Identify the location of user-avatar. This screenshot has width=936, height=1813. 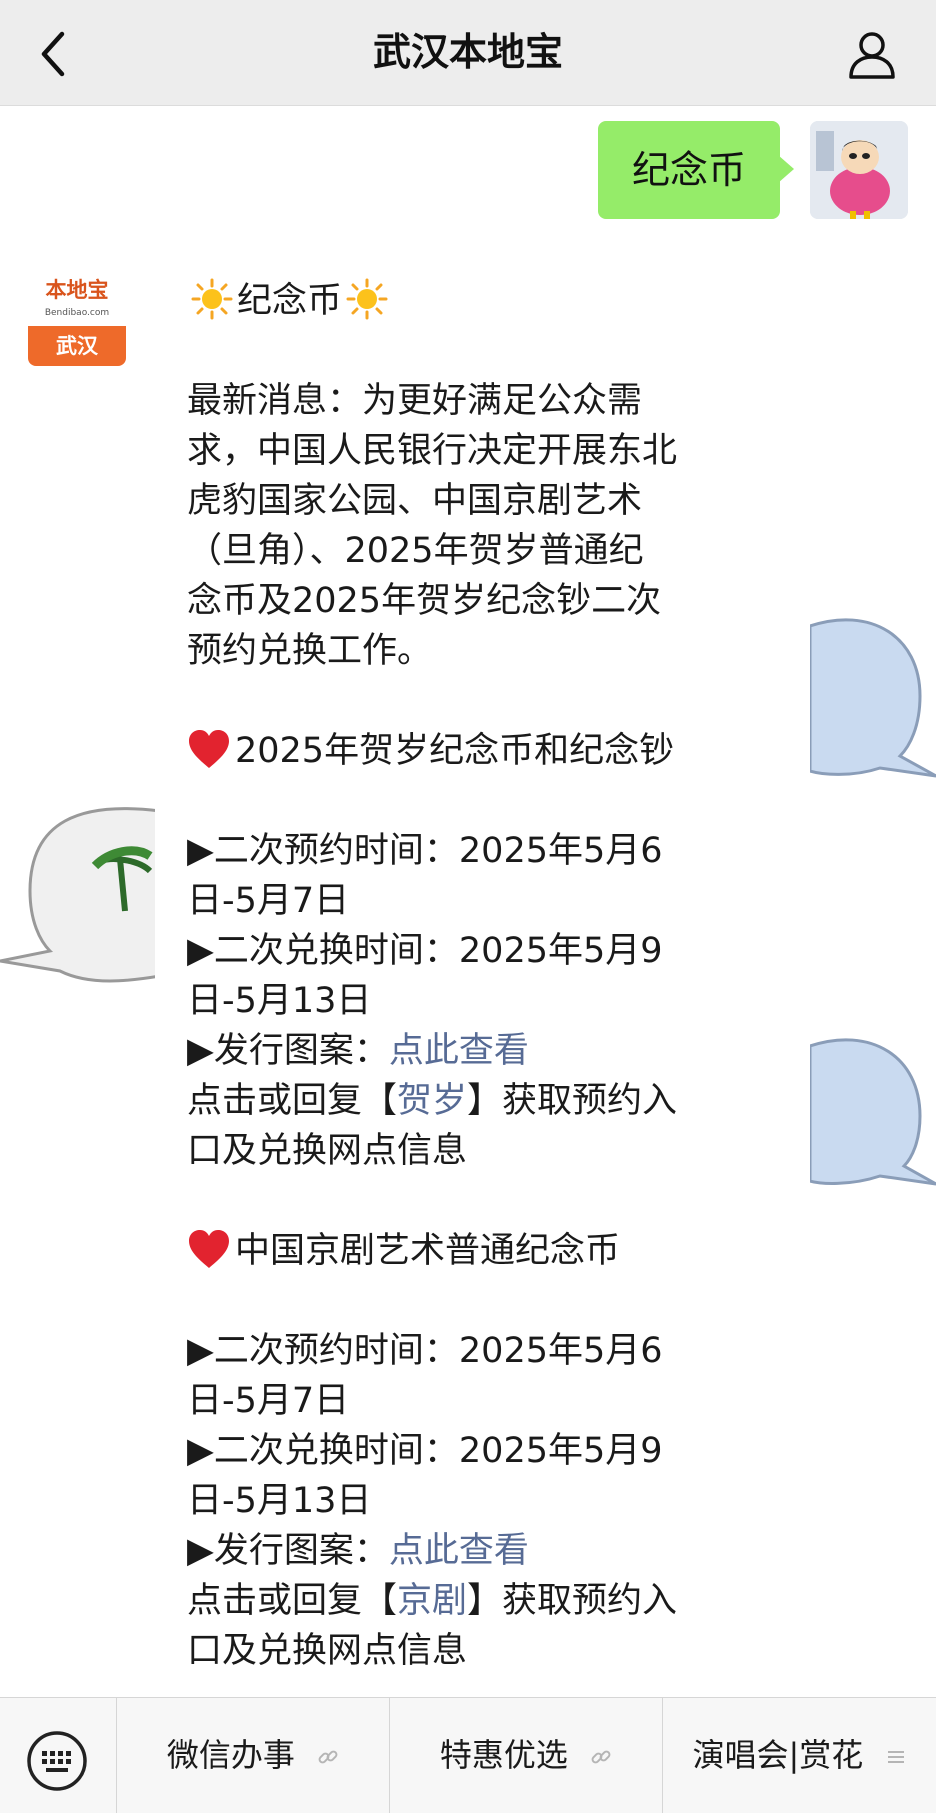
(859, 170).